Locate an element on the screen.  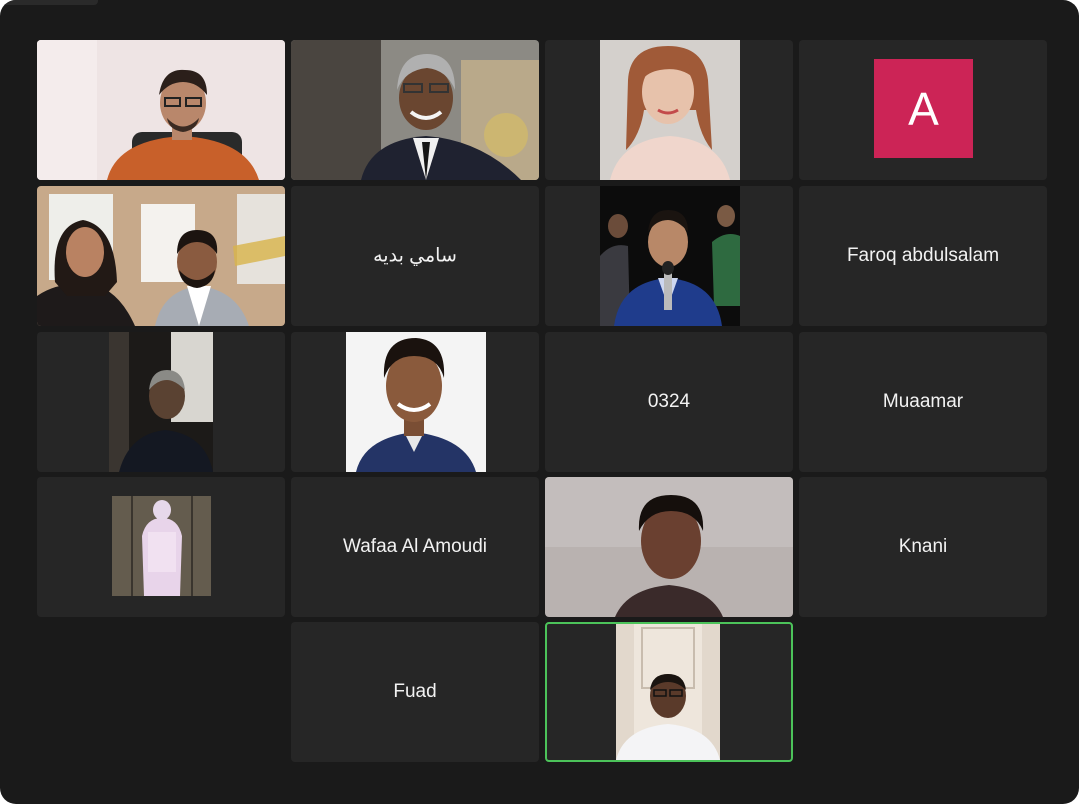
participant-name: Muaamar is located at coordinates (923, 401).